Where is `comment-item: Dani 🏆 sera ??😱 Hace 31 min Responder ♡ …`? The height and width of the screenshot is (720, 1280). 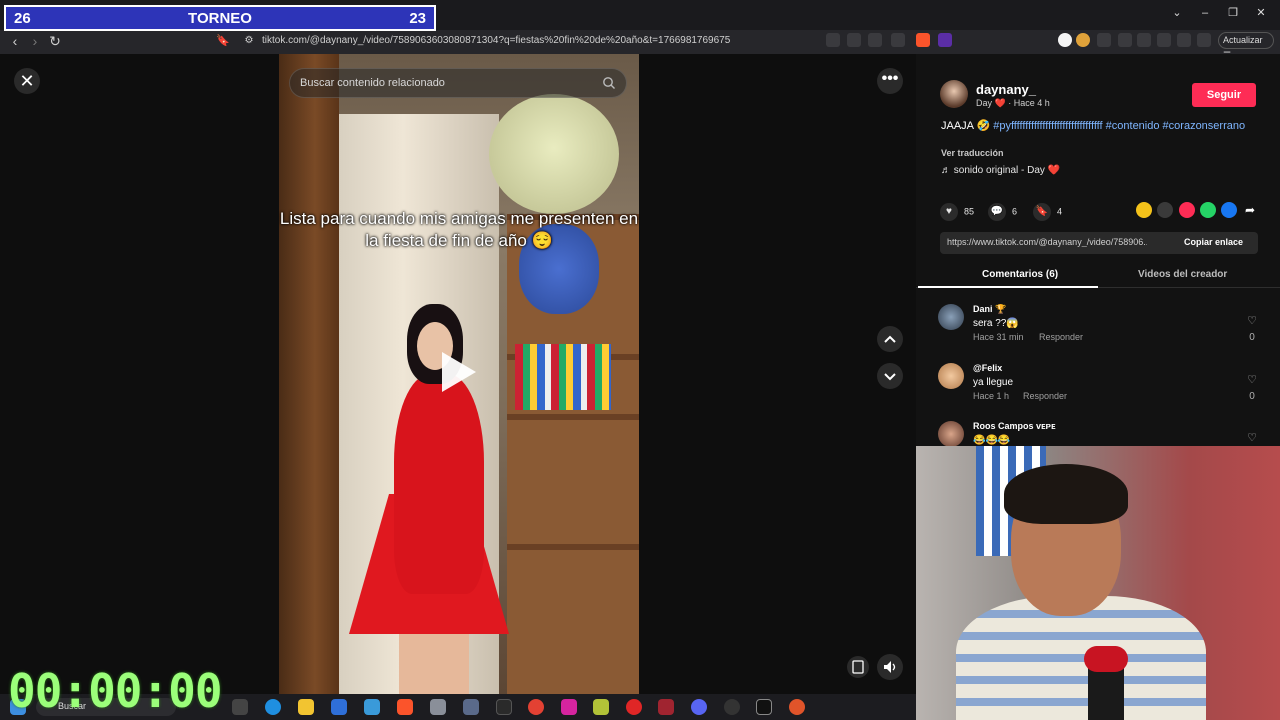
comment-item: Dani 🏆 sera ??😱 Hace 31 min Responder ♡ … is located at coordinates (1103, 331).